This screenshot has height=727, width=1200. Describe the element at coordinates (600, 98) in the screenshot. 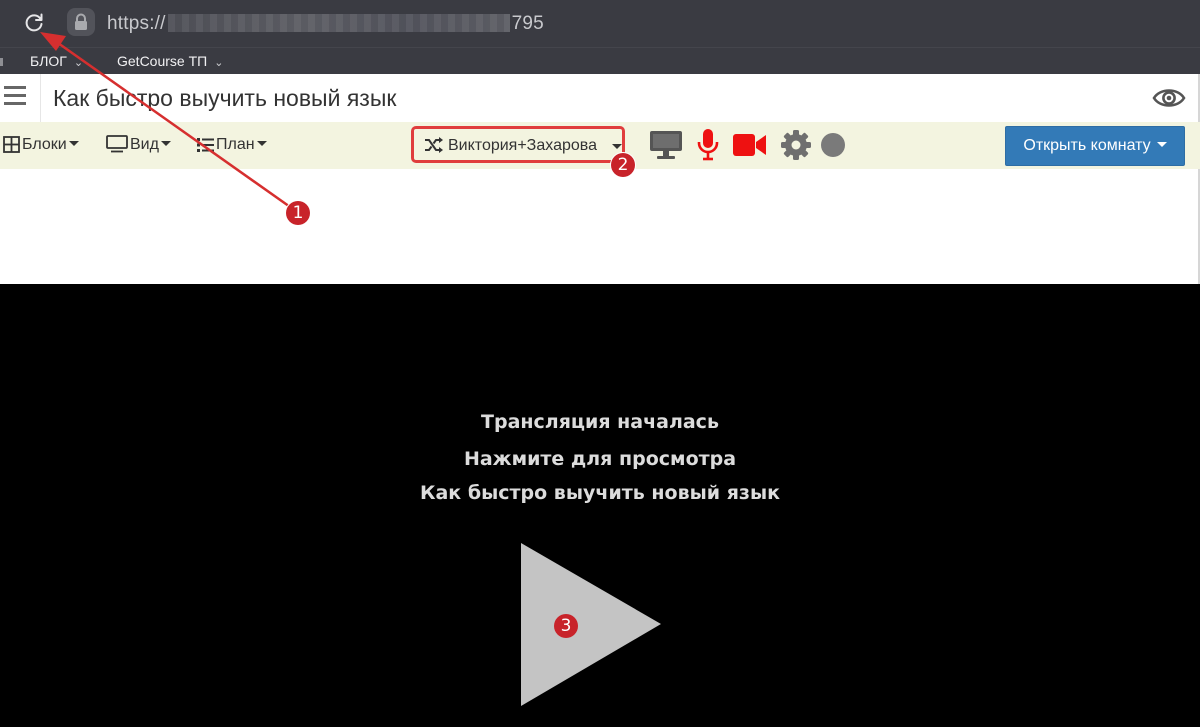

I see `page-header: Как быстро выучить новый язык` at that location.